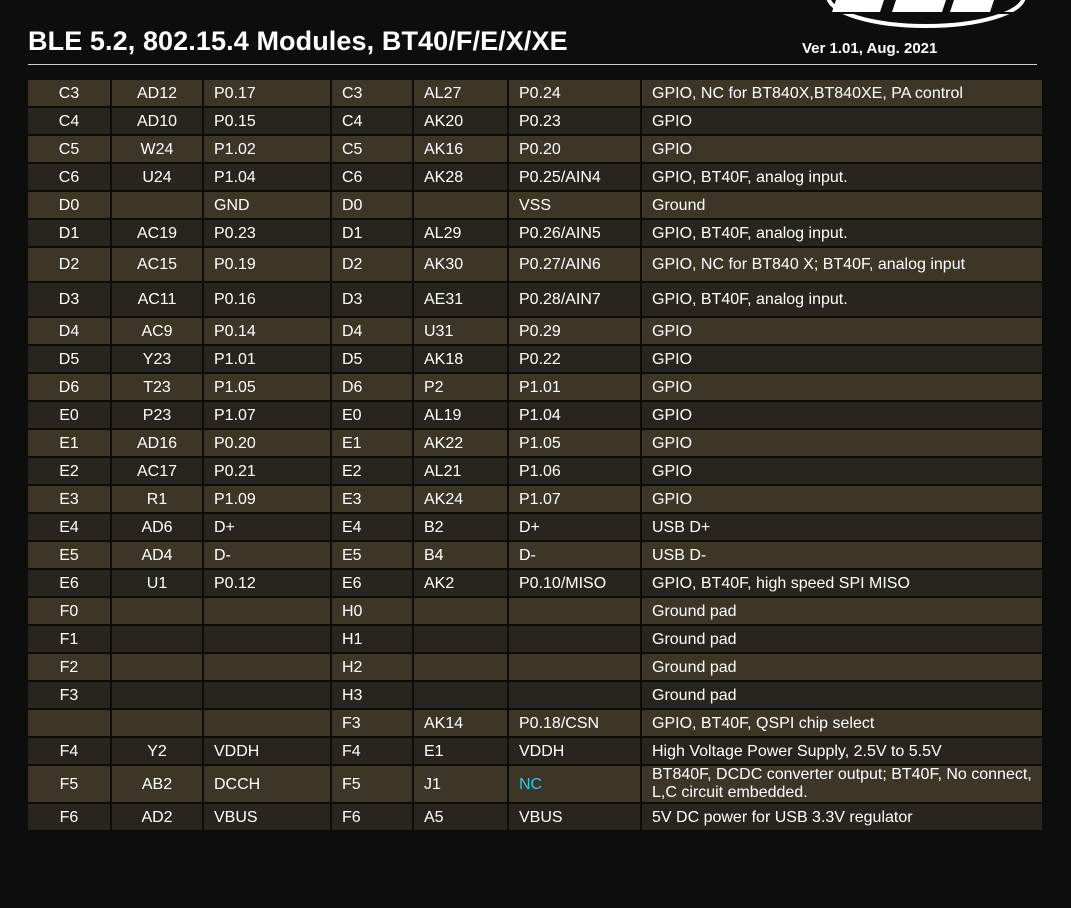 The height and width of the screenshot is (908, 1071). What do you see at coordinates (574, 817) in the screenshot?
I see `cell-chip-signal: VBUS` at bounding box center [574, 817].